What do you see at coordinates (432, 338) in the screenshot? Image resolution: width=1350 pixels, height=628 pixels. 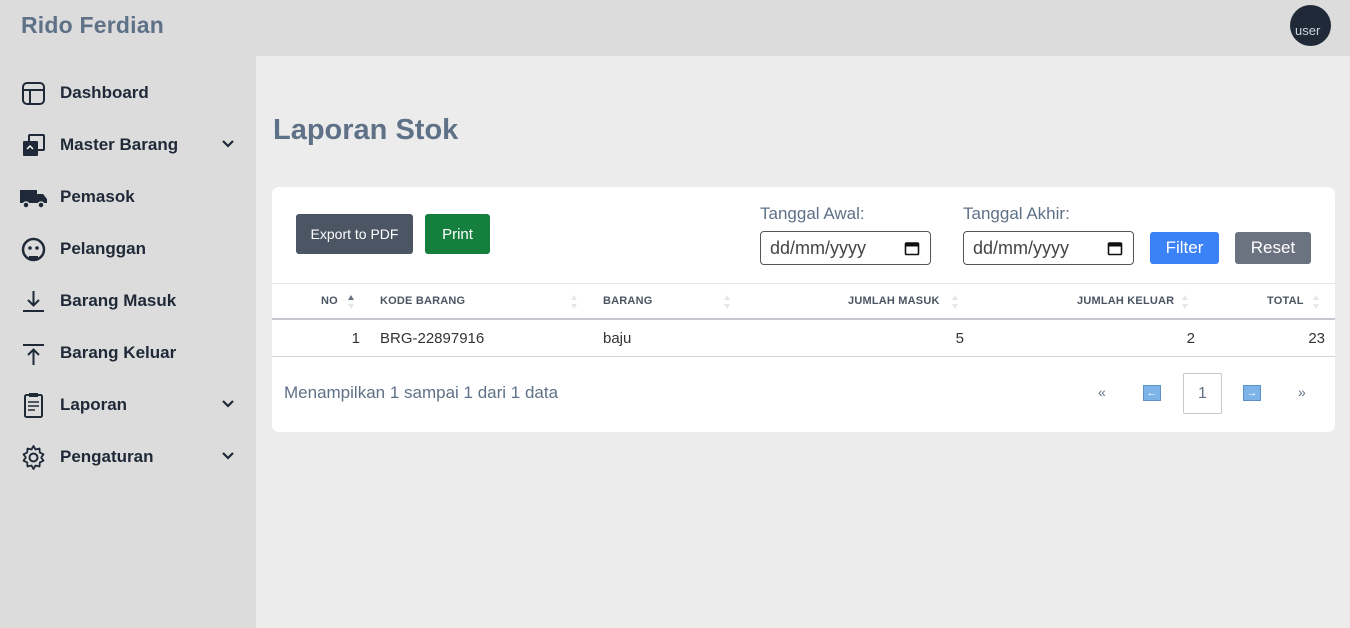 I see `cell-kode-barang: BRG-22897916` at bounding box center [432, 338].